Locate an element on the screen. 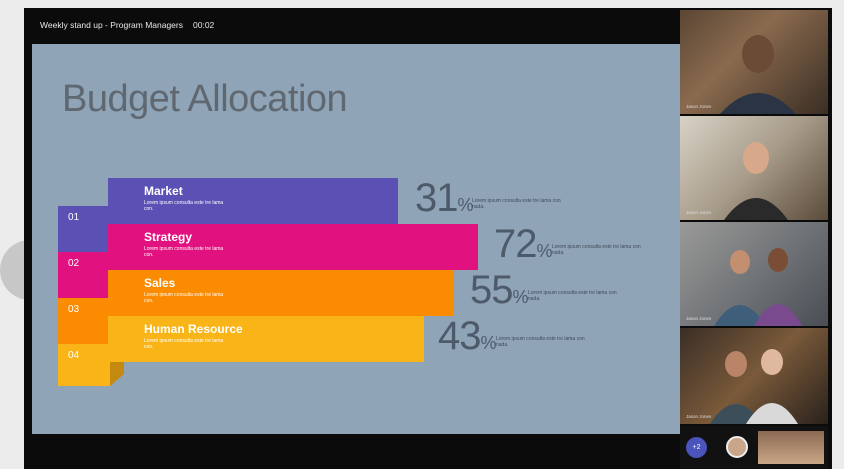  tab-02: 02 is located at coordinates (84, 275).